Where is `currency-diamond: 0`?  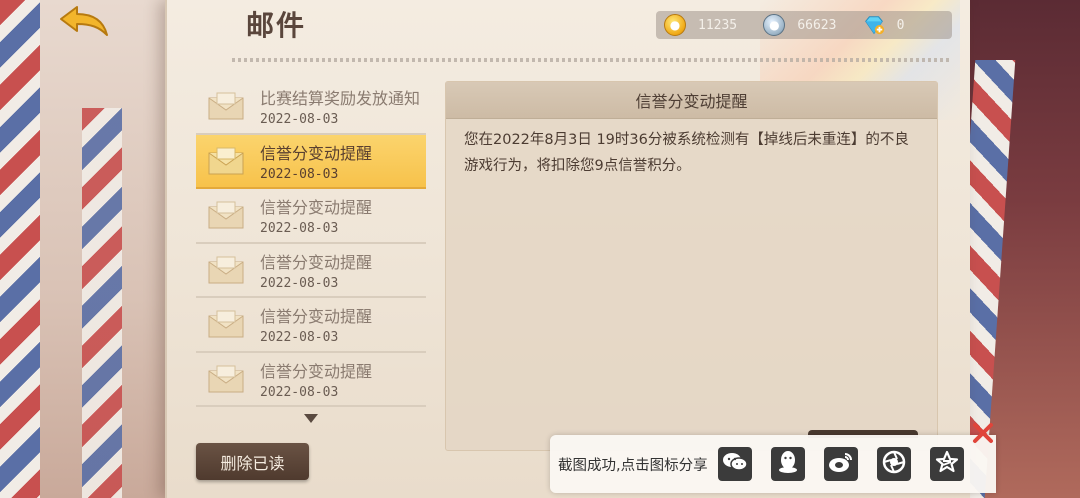 currency-diamond: 0 is located at coordinates (907, 25).